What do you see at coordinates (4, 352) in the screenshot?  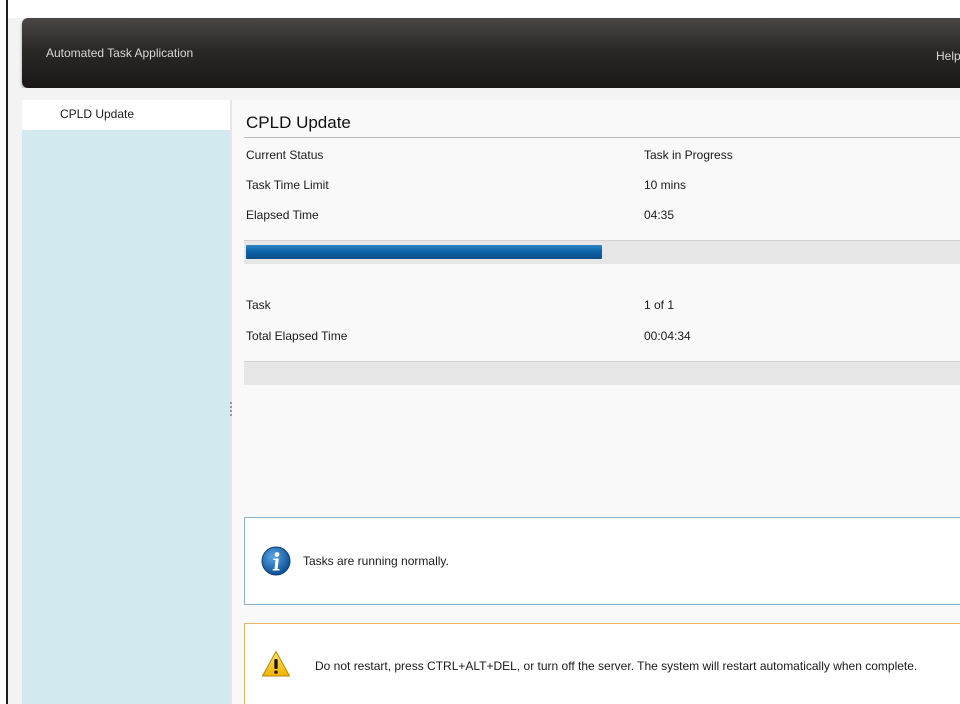 I see `window-left-border` at bounding box center [4, 352].